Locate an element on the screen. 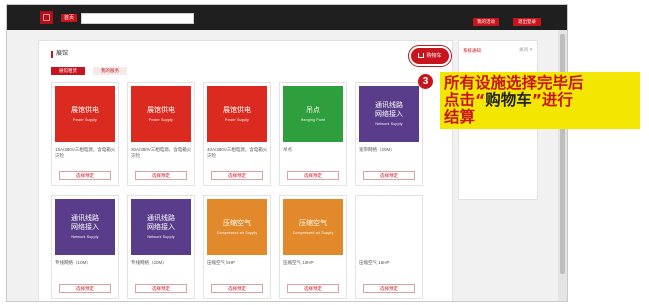 This screenshot has height=305, width=649. product-description: 吊点 is located at coordinates (287, 149).